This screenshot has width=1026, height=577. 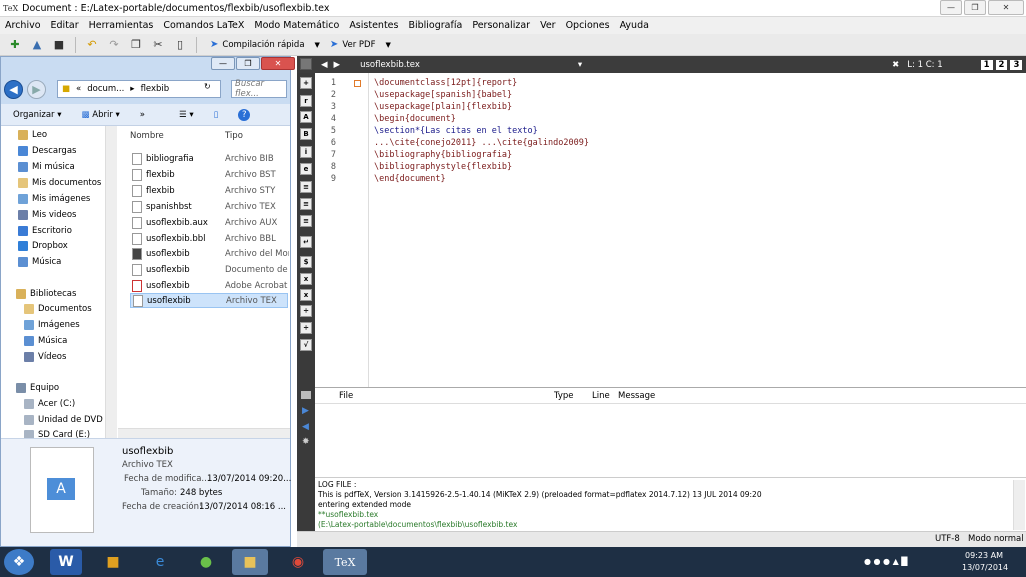 I want to click on next-error-icon: ▶, so click(x=305, y=411).